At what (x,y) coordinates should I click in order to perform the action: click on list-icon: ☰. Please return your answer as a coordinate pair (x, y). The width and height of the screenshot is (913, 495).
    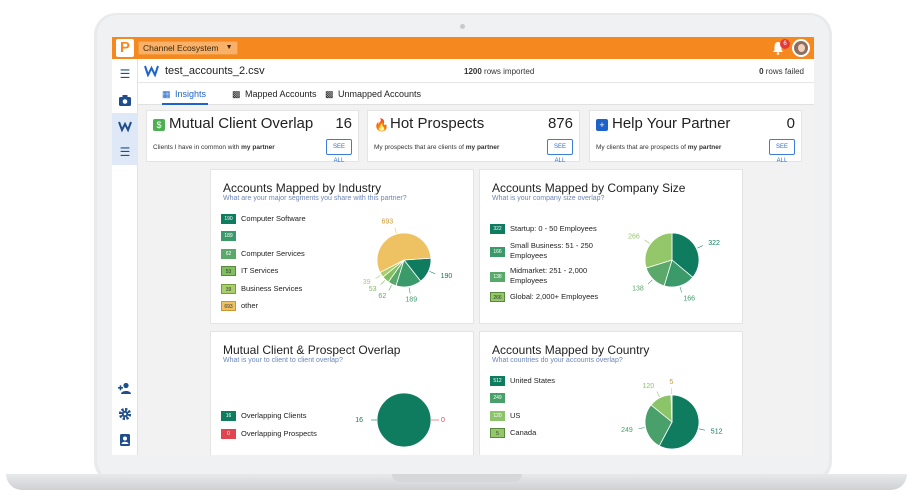
    Looking at the image, I should click on (125, 152).